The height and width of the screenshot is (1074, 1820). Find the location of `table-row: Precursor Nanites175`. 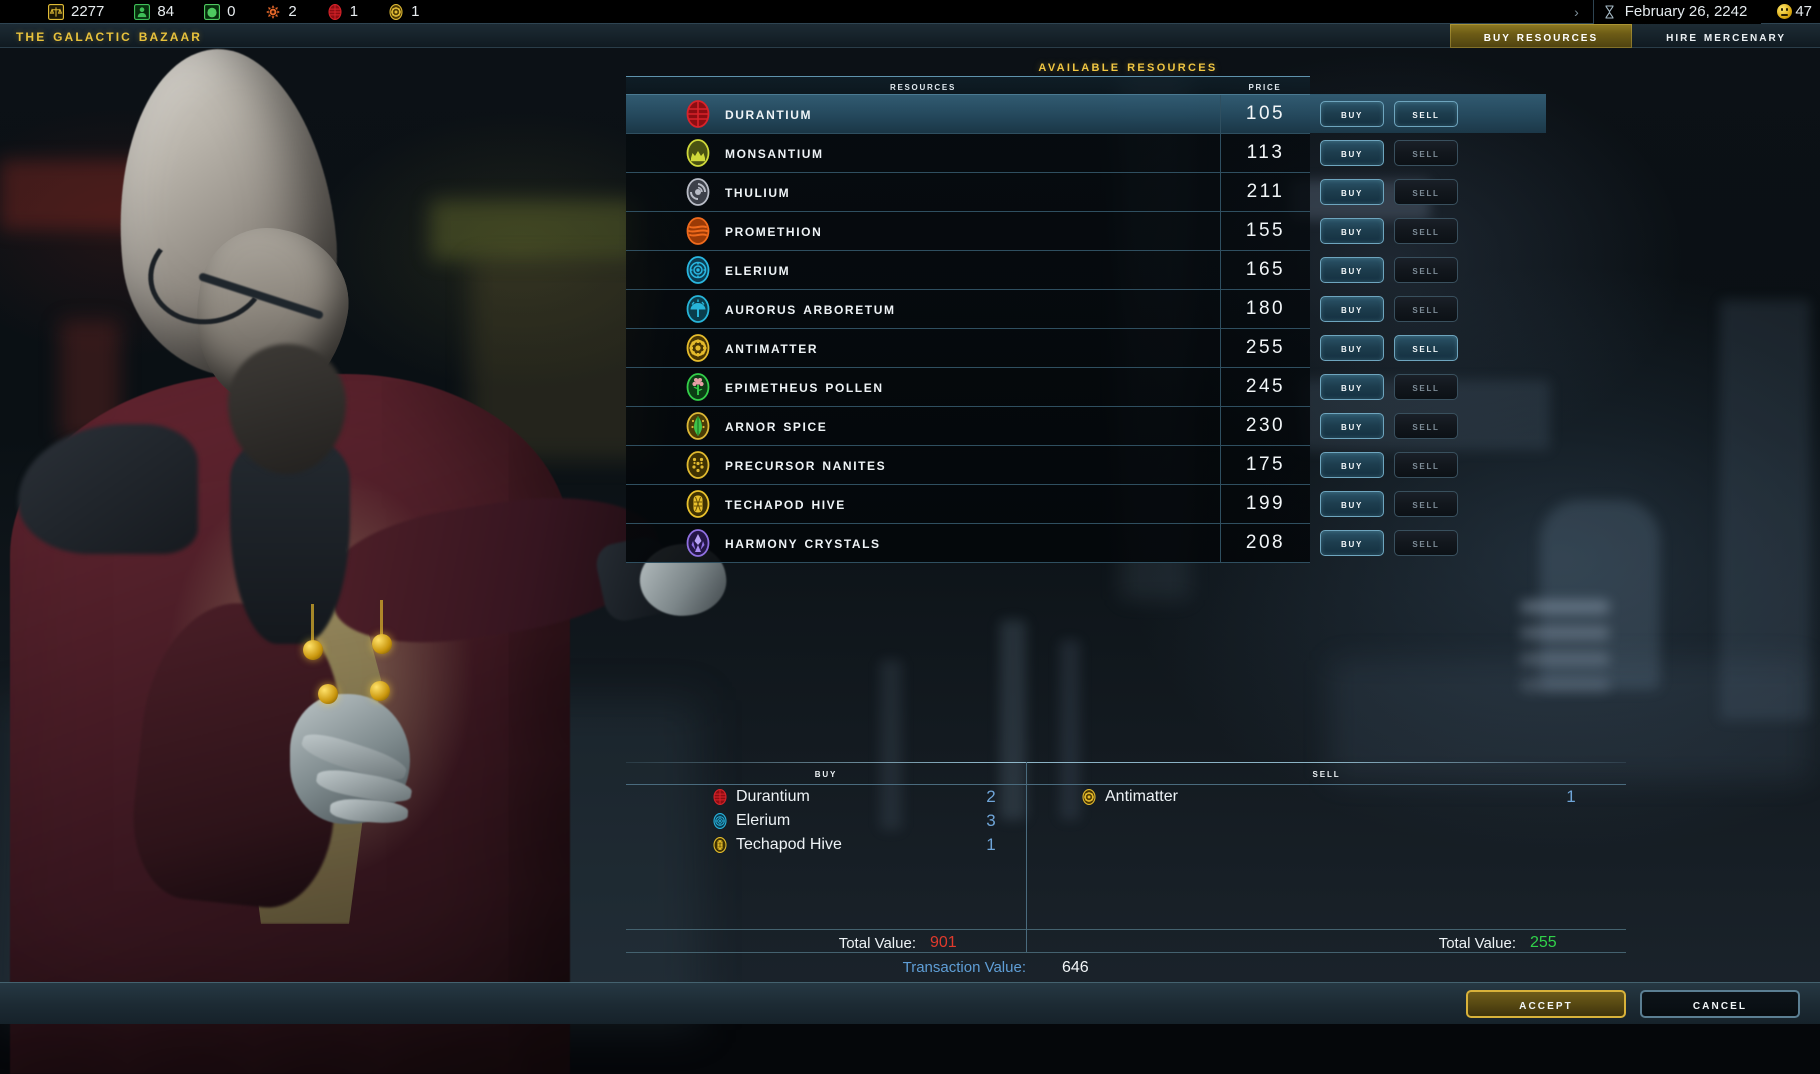

table-row: Precursor Nanites175 is located at coordinates (968, 465).